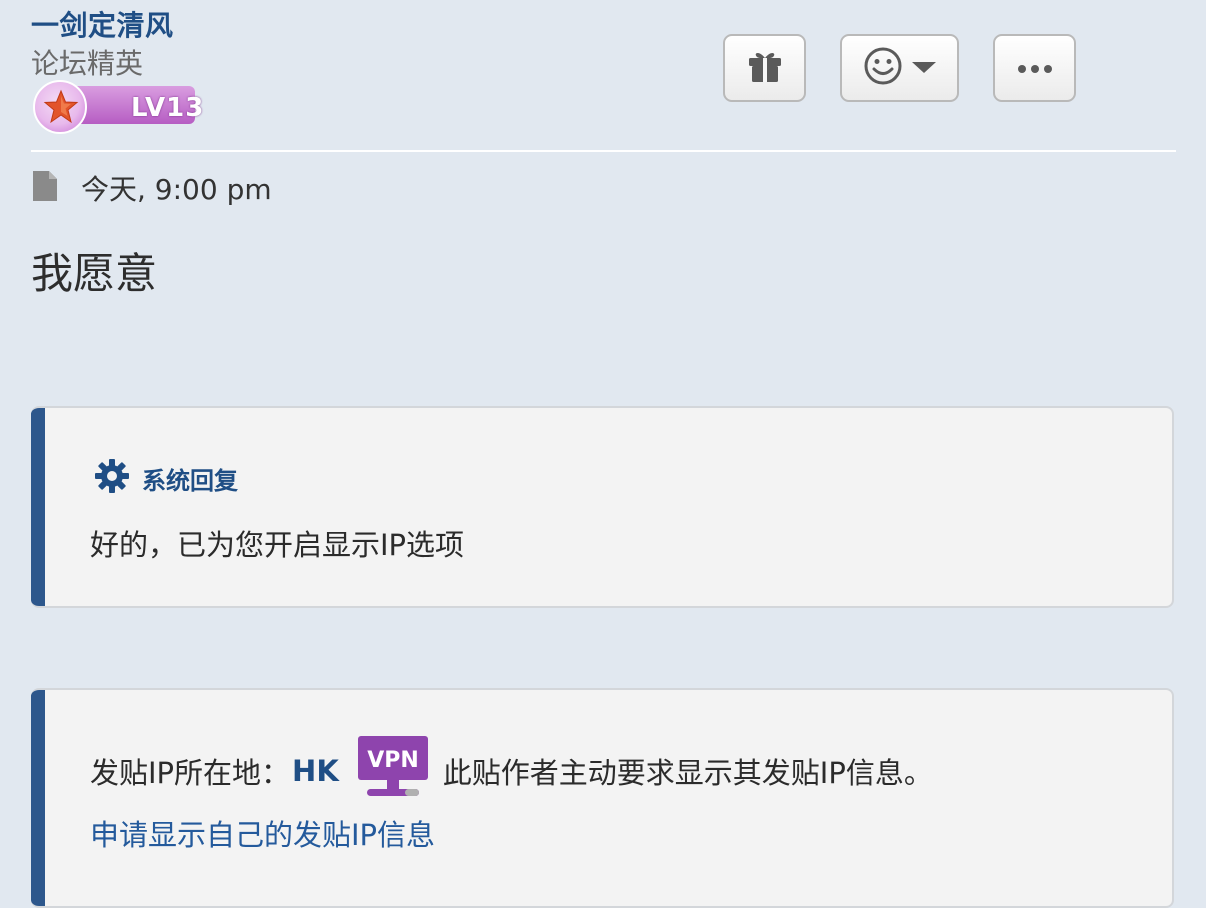  Describe the element at coordinates (60, 107) in the screenshot. I see `star-icon` at that location.